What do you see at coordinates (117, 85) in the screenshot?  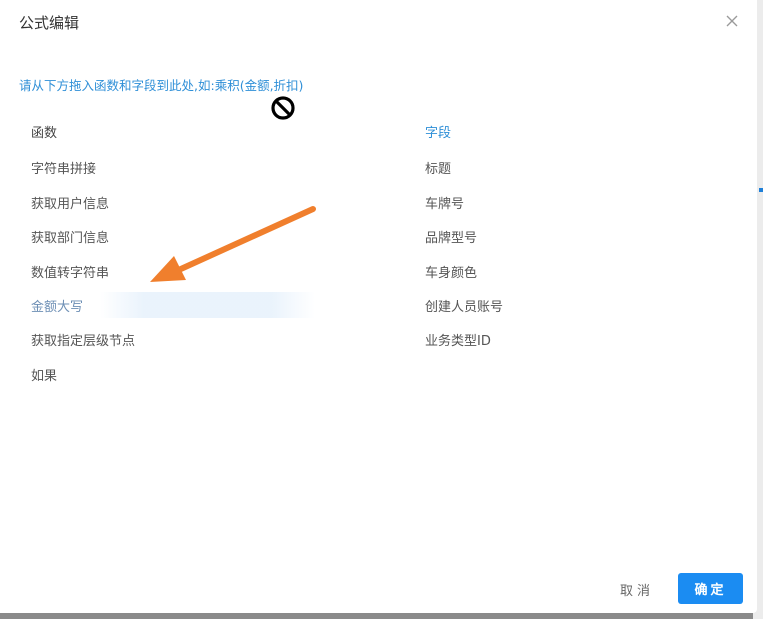 I see `hint-text: 请从下方拖入函数和字段到此处,如:` at bounding box center [117, 85].